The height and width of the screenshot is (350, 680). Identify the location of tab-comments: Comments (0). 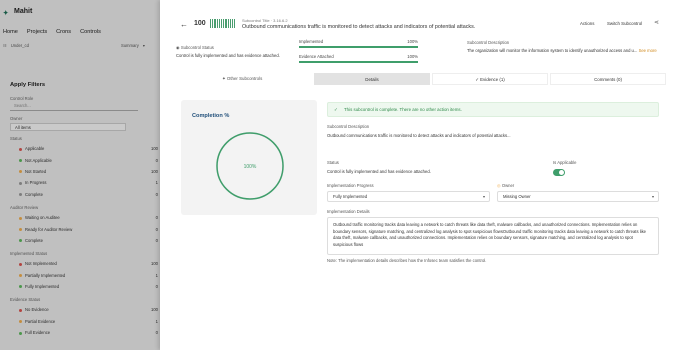
(608, 79).